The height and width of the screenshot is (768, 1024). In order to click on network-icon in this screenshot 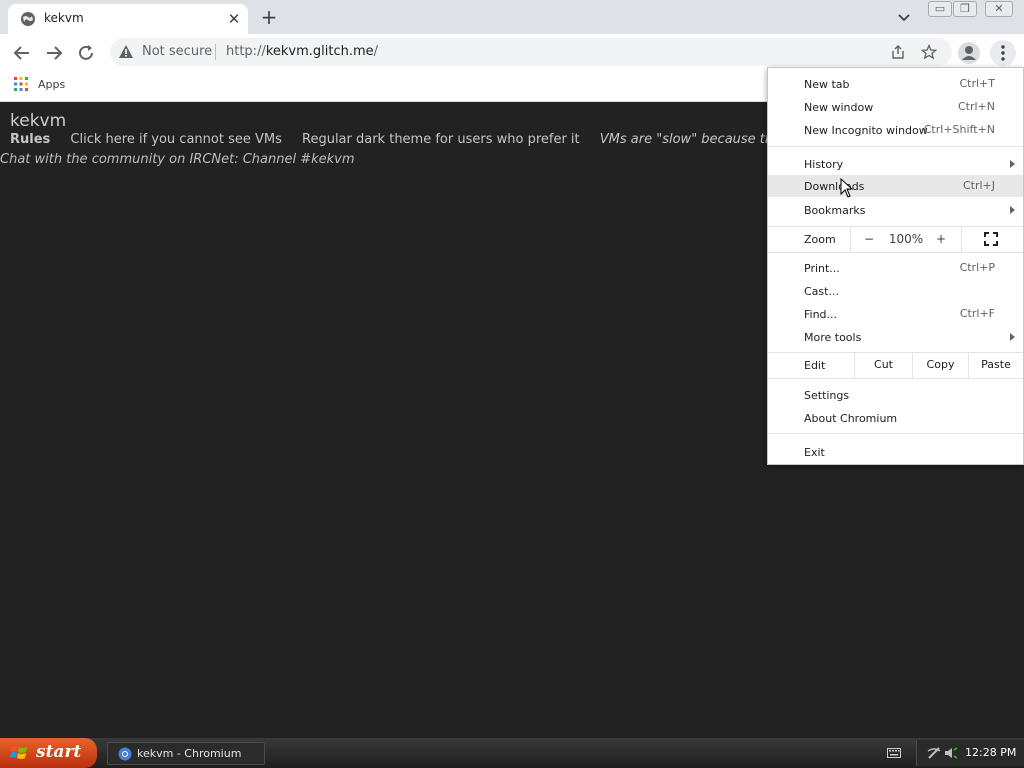, I will do `click(934, 753)`.